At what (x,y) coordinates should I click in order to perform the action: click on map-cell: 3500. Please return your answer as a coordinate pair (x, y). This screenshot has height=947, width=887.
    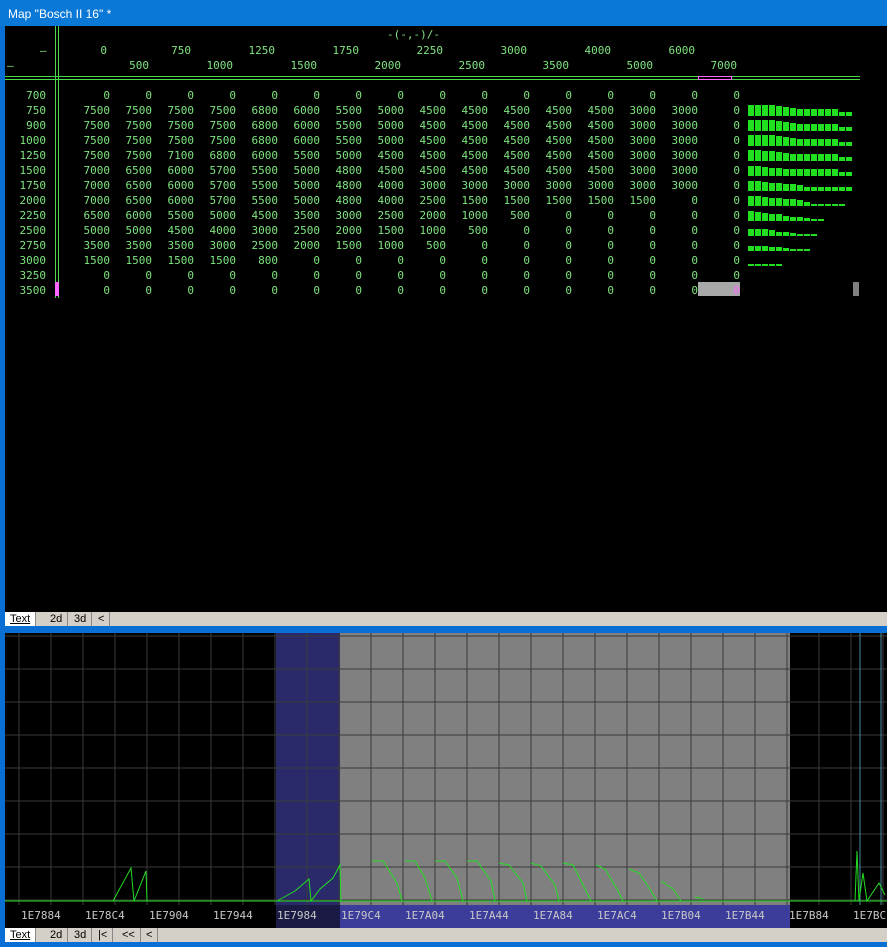
    Looking at the image, I should click on (307, 215).